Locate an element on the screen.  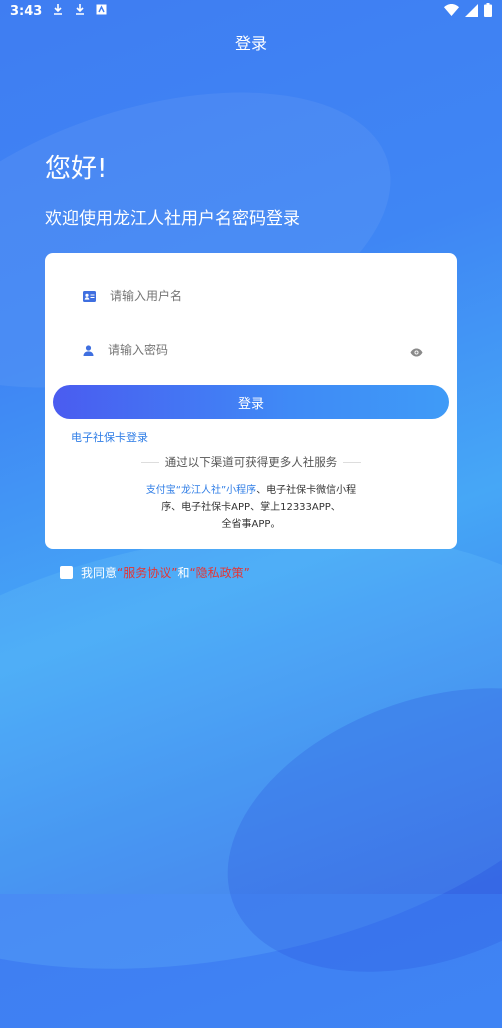
channels-text: 序、电子社保卡APP、掌上12333APP、 is located at coordinates (251, 507).